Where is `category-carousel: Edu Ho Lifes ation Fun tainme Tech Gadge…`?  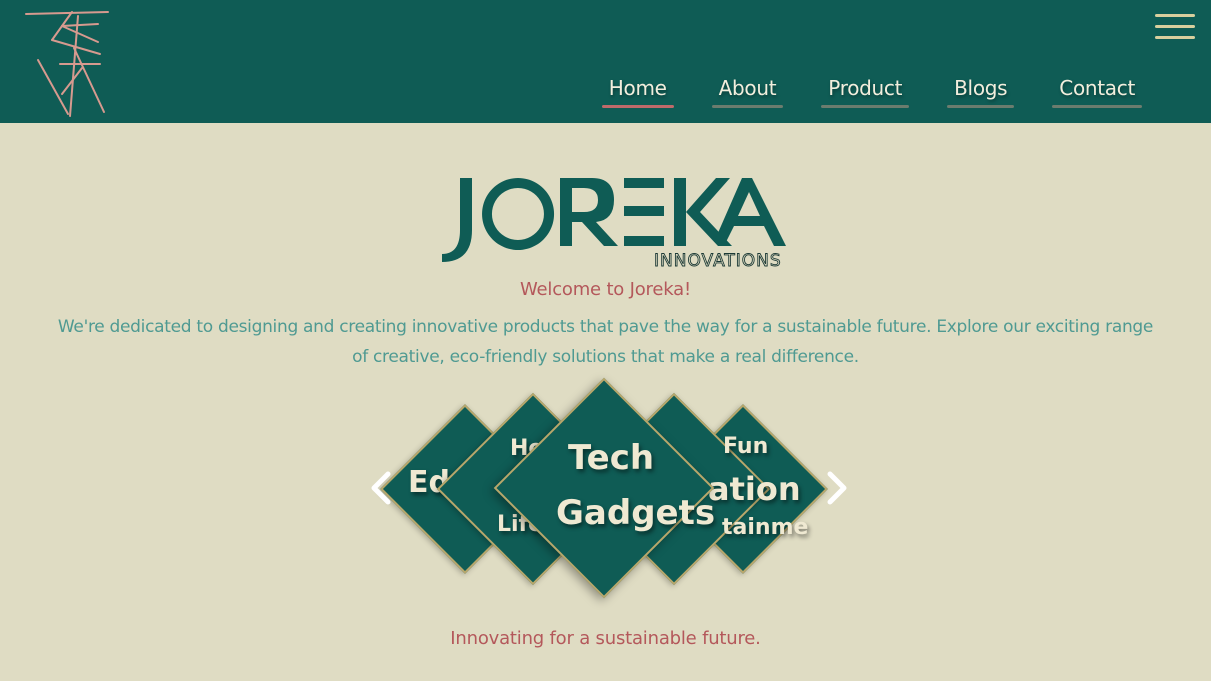
category-carousel: Edu Ho Lifes ation Fun tainme Tech Gadge… is located at coordinates (610, 490).